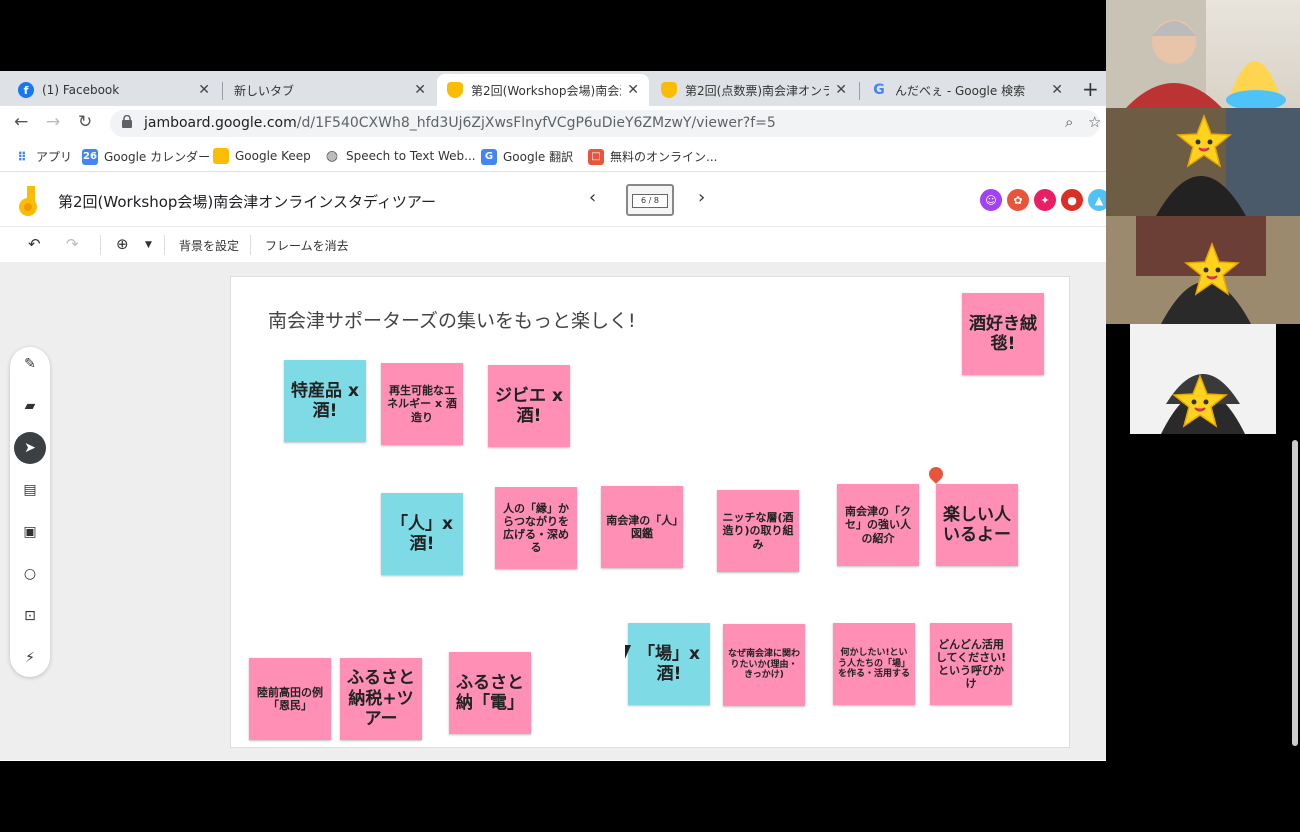 This screenshot has width=1300, height=832. I want to click on sticky-note: なぜ南会津に関わりたいか(理由・きっかけ), so click(764, 665).